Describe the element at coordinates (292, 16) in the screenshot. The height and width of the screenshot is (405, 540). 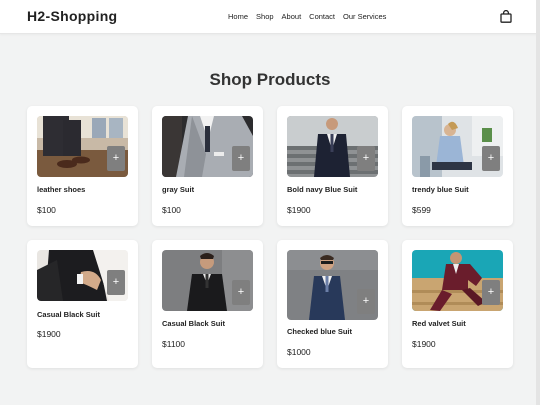
I see `nav-about: About` at that location.